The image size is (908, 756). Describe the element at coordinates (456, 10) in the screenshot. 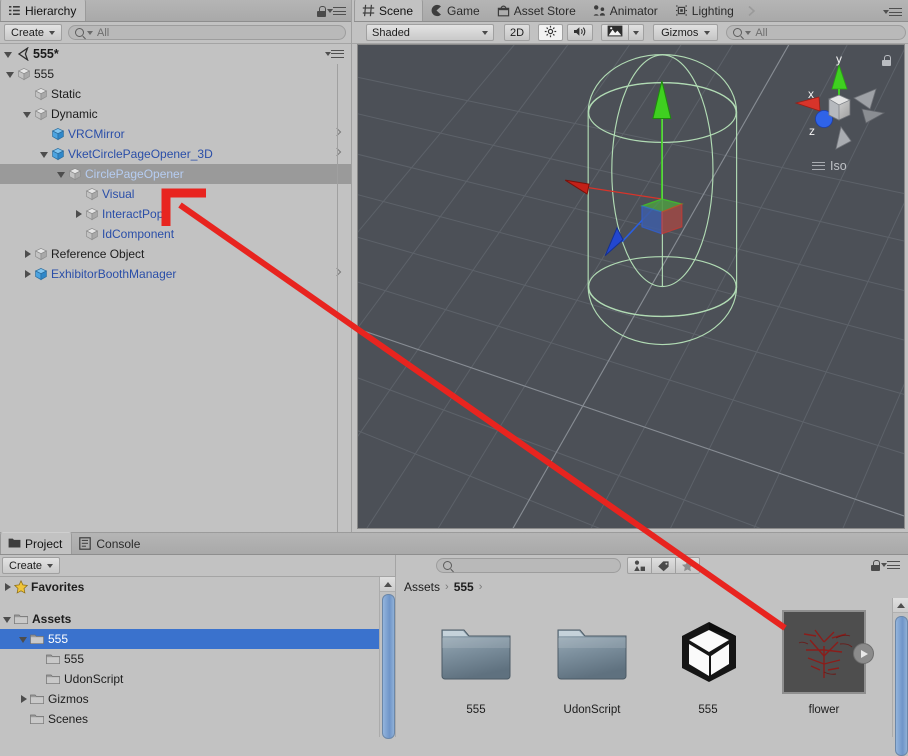

I see `tab-game: Game` at that location.